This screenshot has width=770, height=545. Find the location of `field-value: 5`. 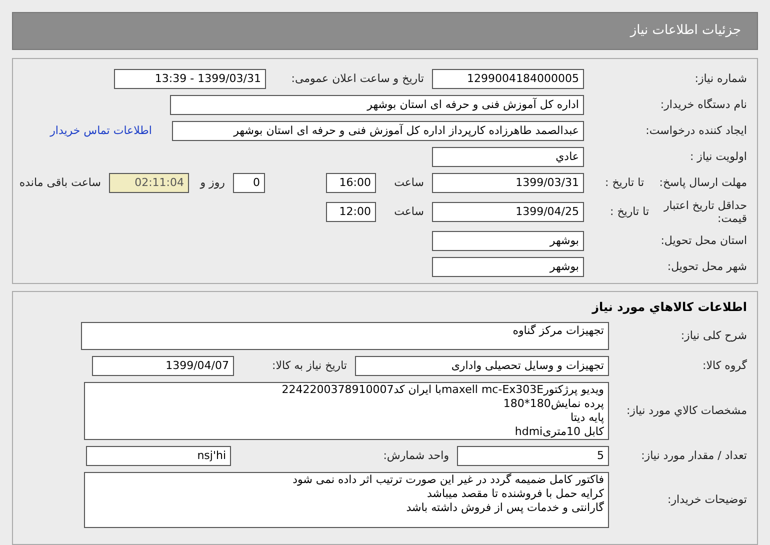

field-value: 5 is located at coordinates (533, 456).